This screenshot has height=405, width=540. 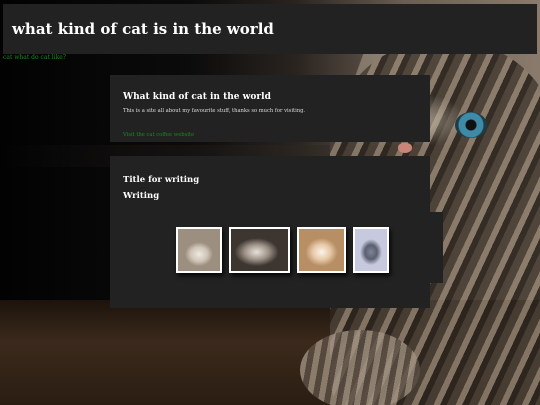 I want to click on writing-title: Title for writing, so click(x=161, y=180).